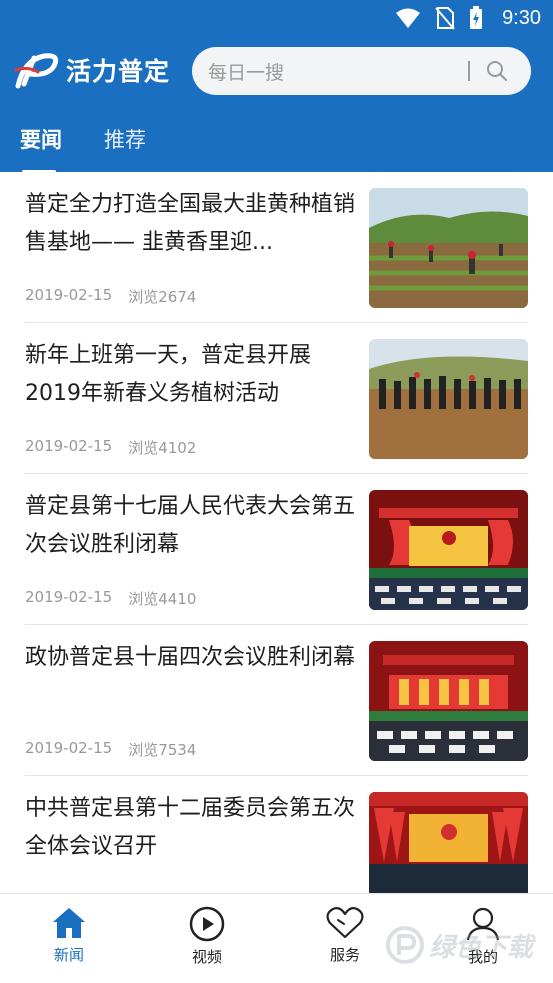  What do you see at coordinates (162, 297) in the screenshot?
I see `news-views: 浏览2674` at bounding box center [162, 297].